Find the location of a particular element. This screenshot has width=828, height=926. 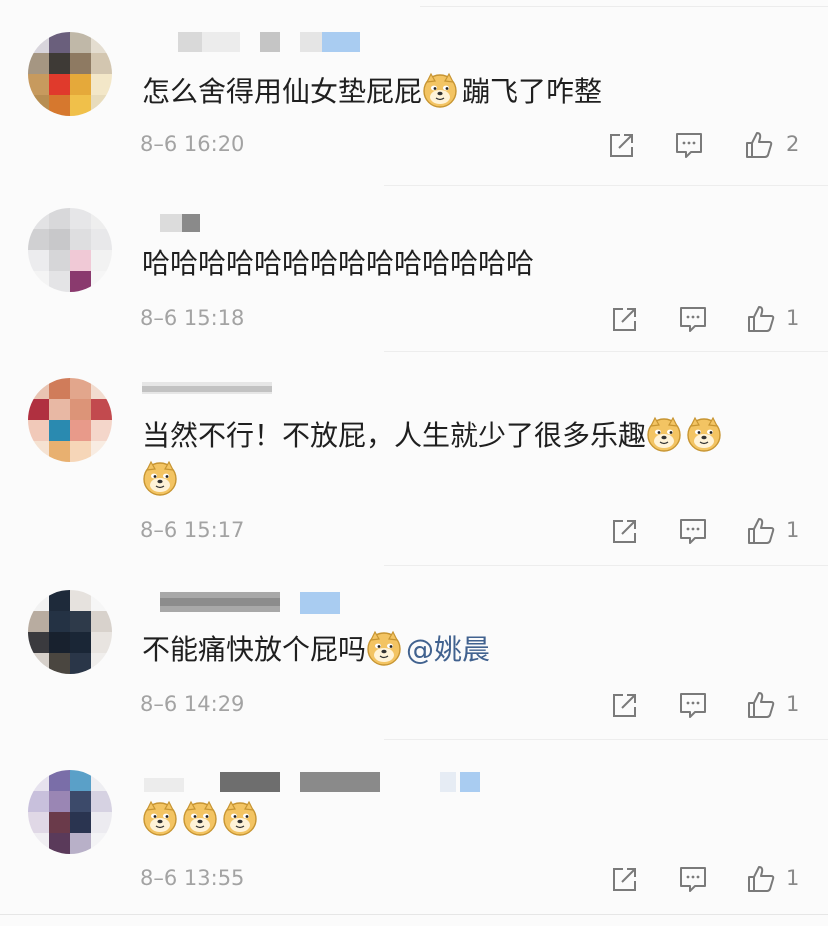

comment-text: 当然不行！不放屁，人生就少了很多乐趣 is located at coordinates (434, 436).